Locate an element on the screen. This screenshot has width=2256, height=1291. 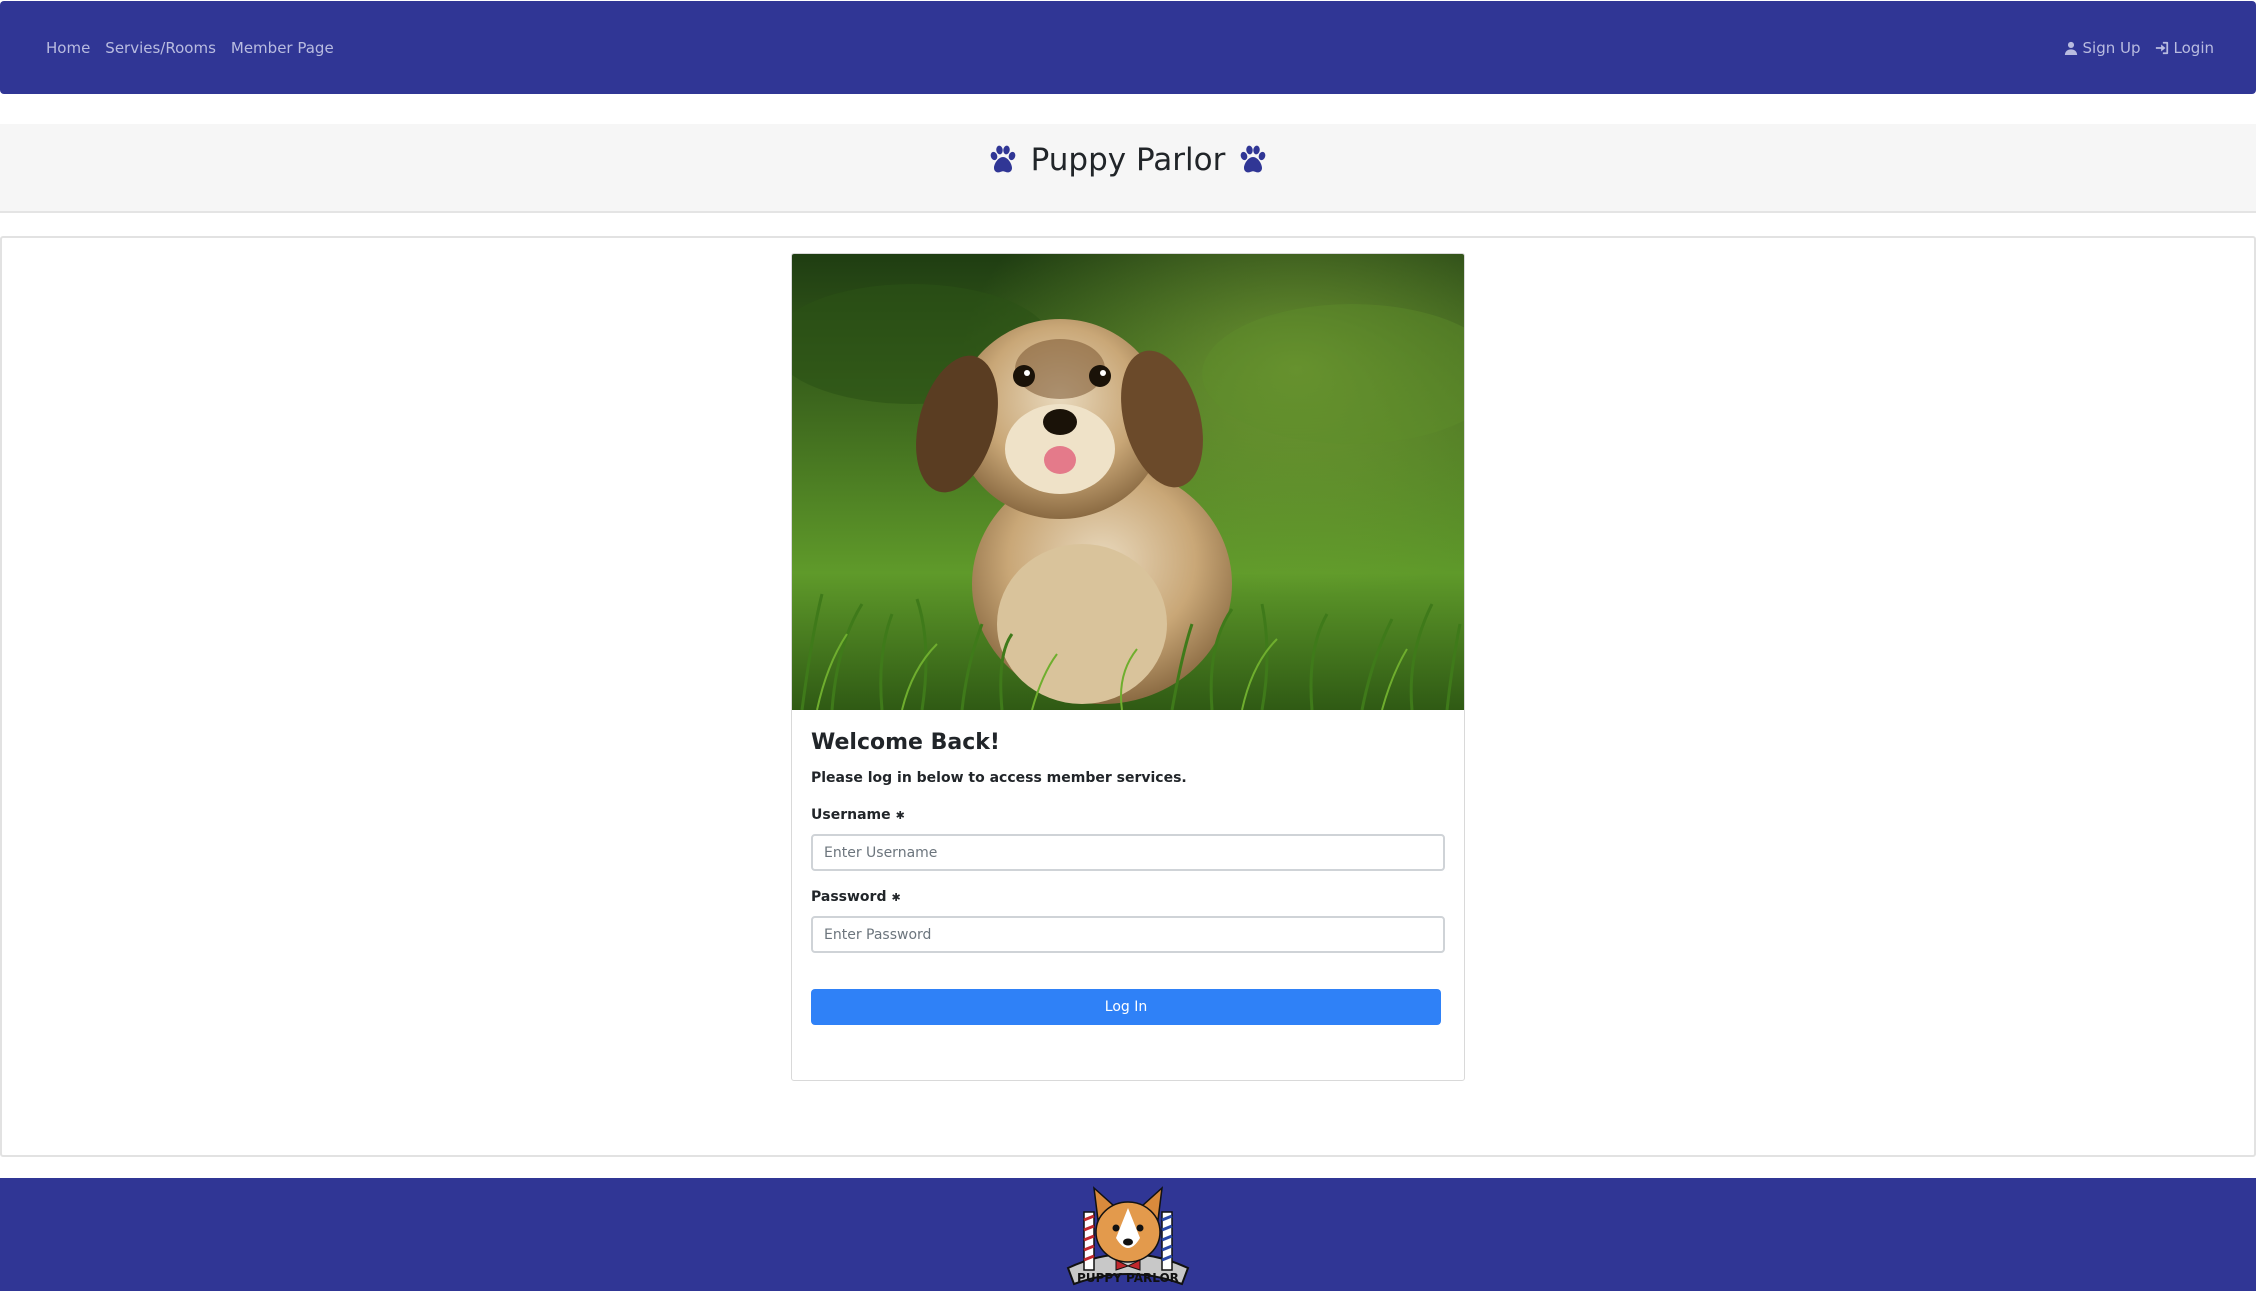
site-title-text: Puppy Parlor is located at coordinates (1128, 159).